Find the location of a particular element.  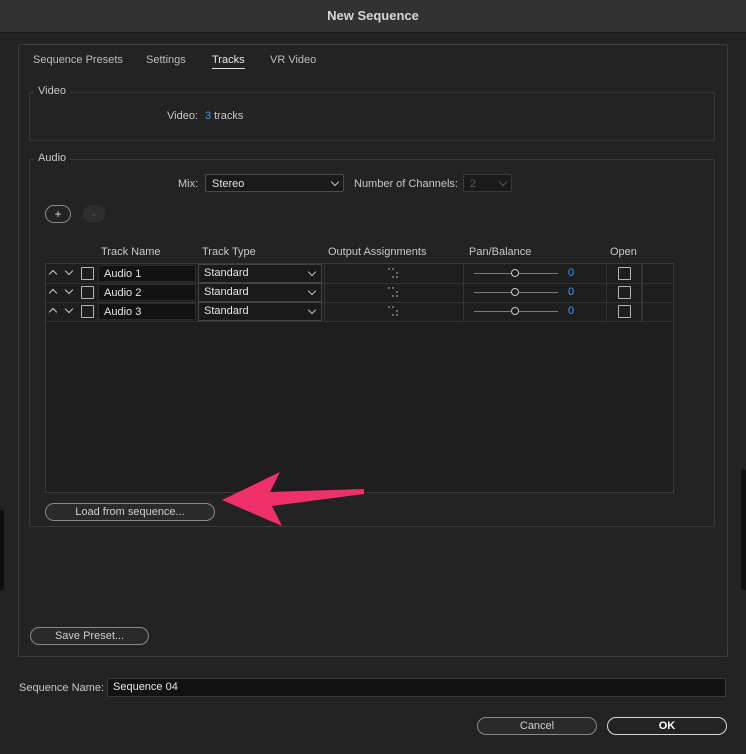

track-name-field: Audio 3 is located at coordinates (147, 311).